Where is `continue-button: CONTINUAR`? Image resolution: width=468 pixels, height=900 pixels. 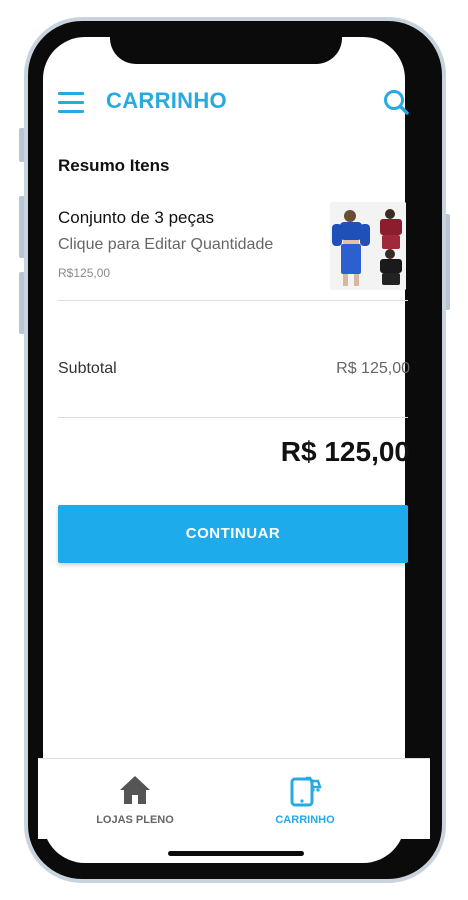
continue-button: CONTINUAR is located at coordinates (233, 534).